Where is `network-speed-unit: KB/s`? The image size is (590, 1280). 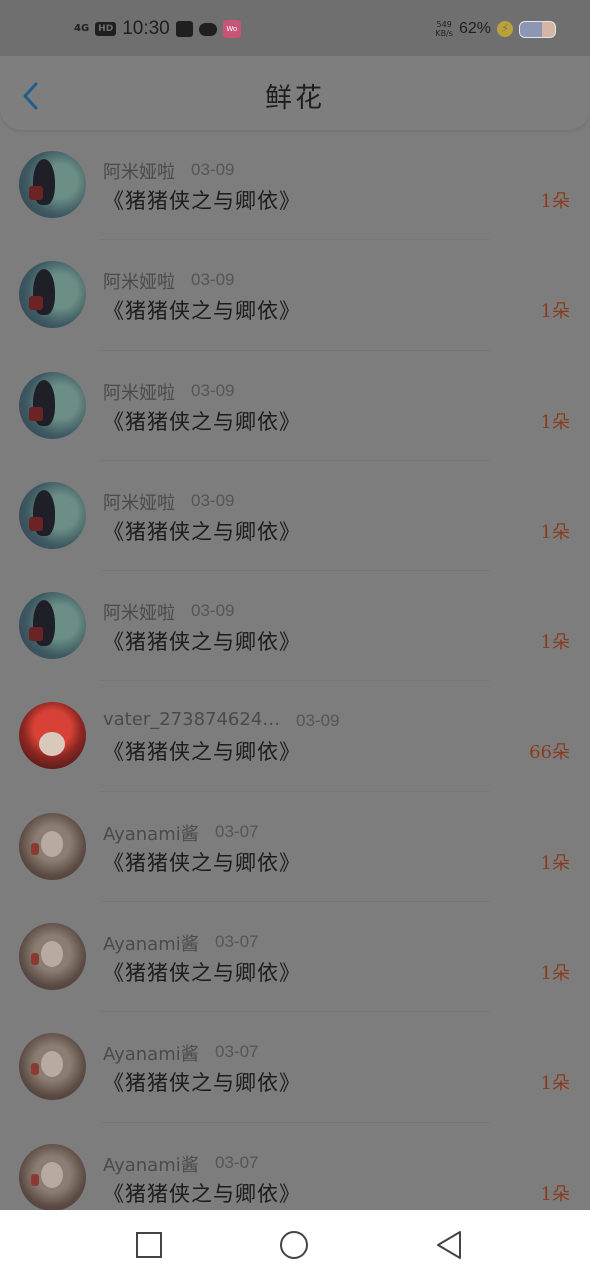
network-speed-unit: KB/s is located at coordinates (444, 33).